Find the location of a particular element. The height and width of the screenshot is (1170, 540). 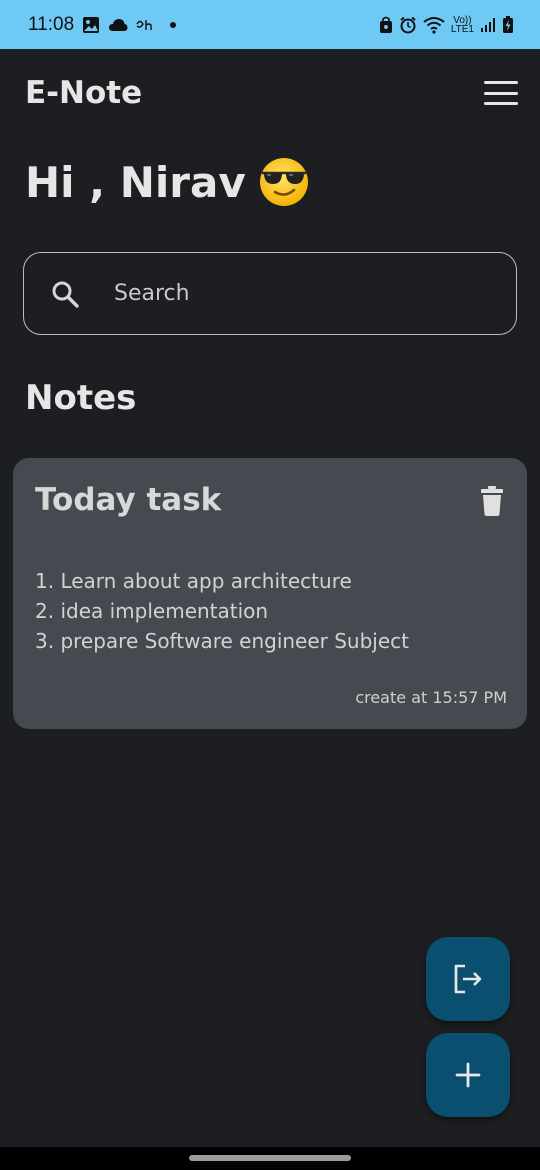

menu-icon is located at coordinates (501, 93).